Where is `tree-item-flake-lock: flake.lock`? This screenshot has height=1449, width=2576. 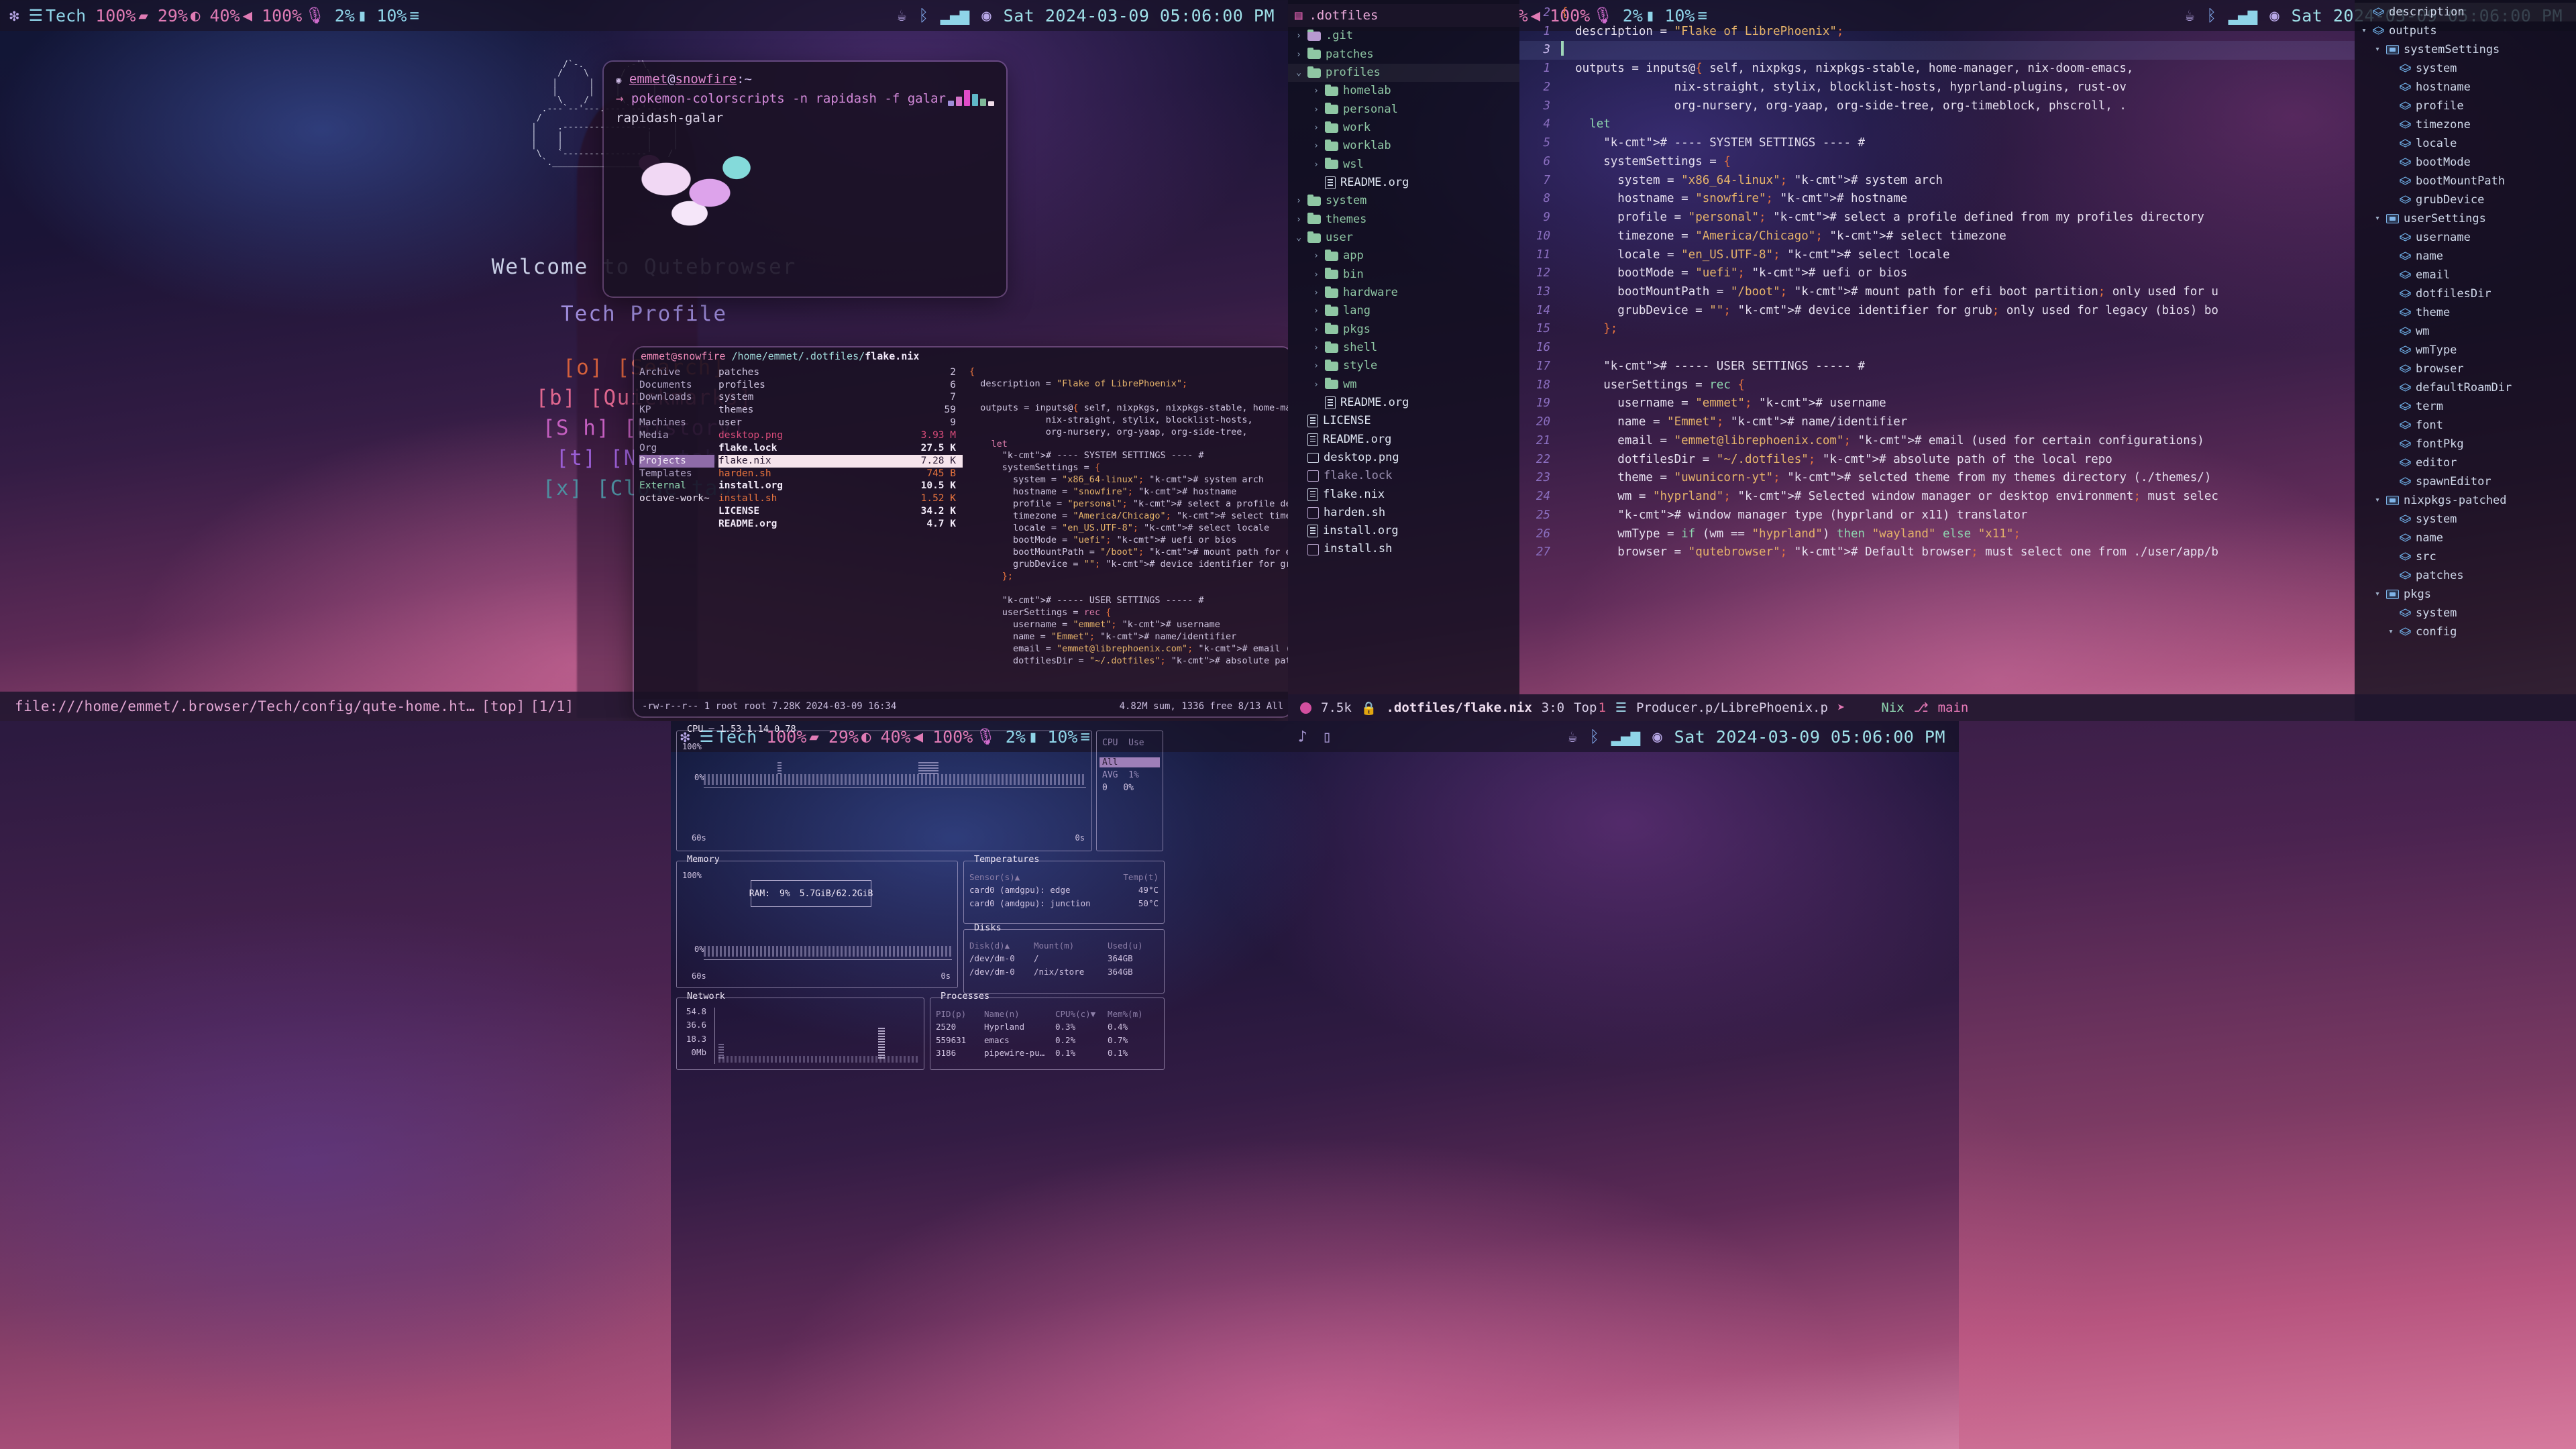
tree-item-flake-lock: flake.lock is located at coordinates (1403, 476).